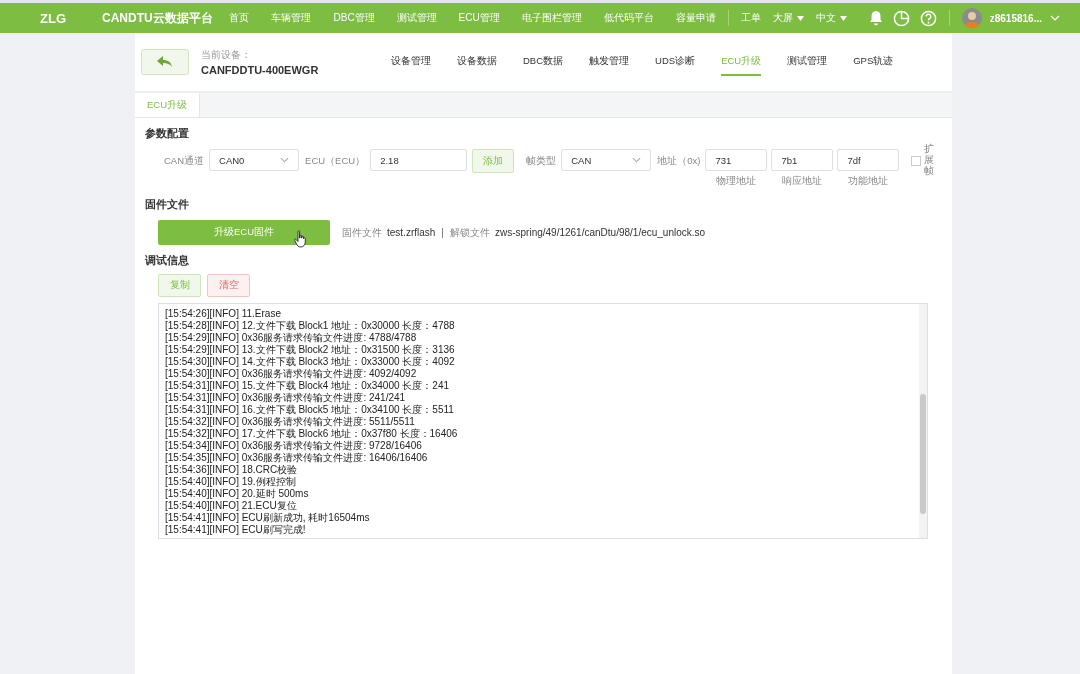 This screenshot has width=1080, height=674. I want to click on nav-link: ECU管理, so click(479, 18).